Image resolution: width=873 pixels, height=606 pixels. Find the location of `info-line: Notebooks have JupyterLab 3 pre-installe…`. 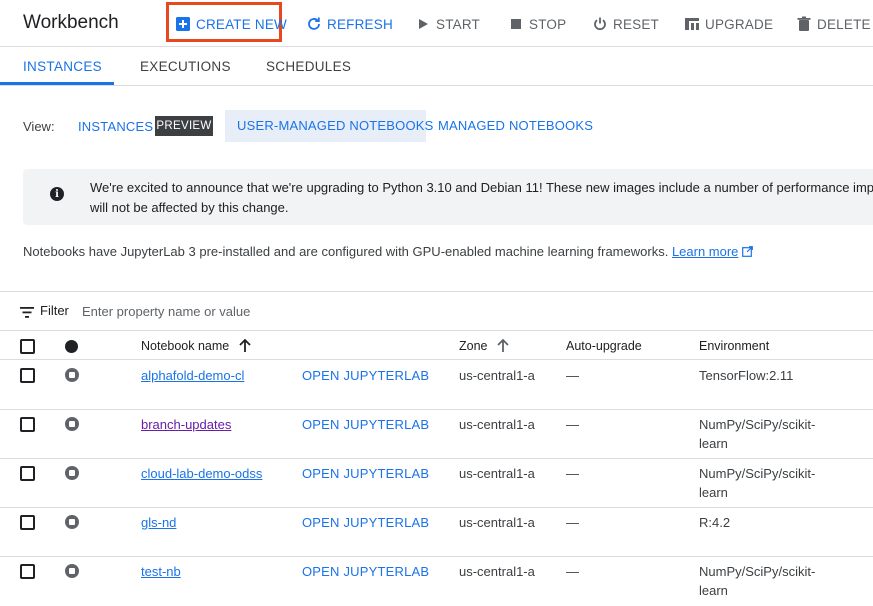

info-line: Notebooks have JupyterLab 3 pre-installe… is located at coordinates (388, 252).